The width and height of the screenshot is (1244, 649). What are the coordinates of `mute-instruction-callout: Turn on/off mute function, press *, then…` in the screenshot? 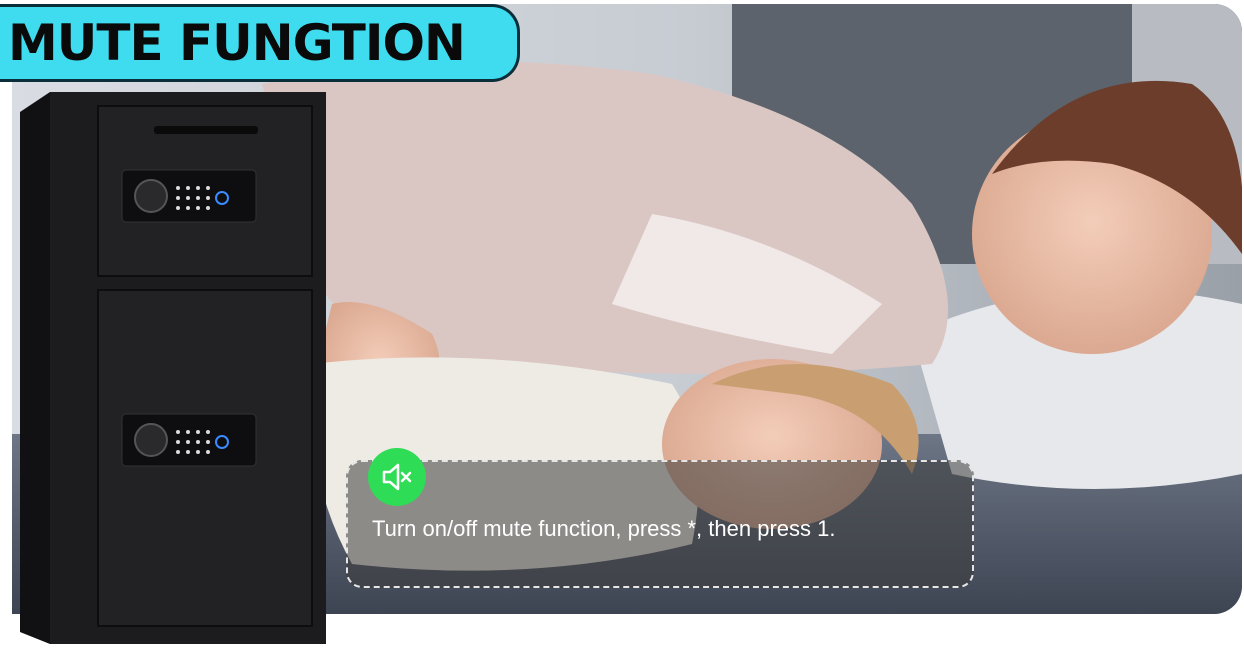 It's located at (660, 524).